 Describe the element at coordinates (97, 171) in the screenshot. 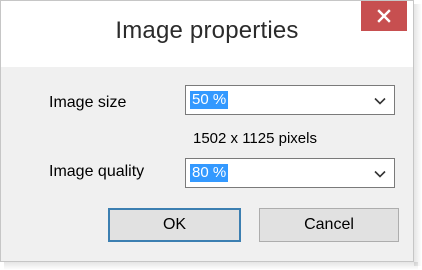

I see `image-quality-label: Image quality` at that location.